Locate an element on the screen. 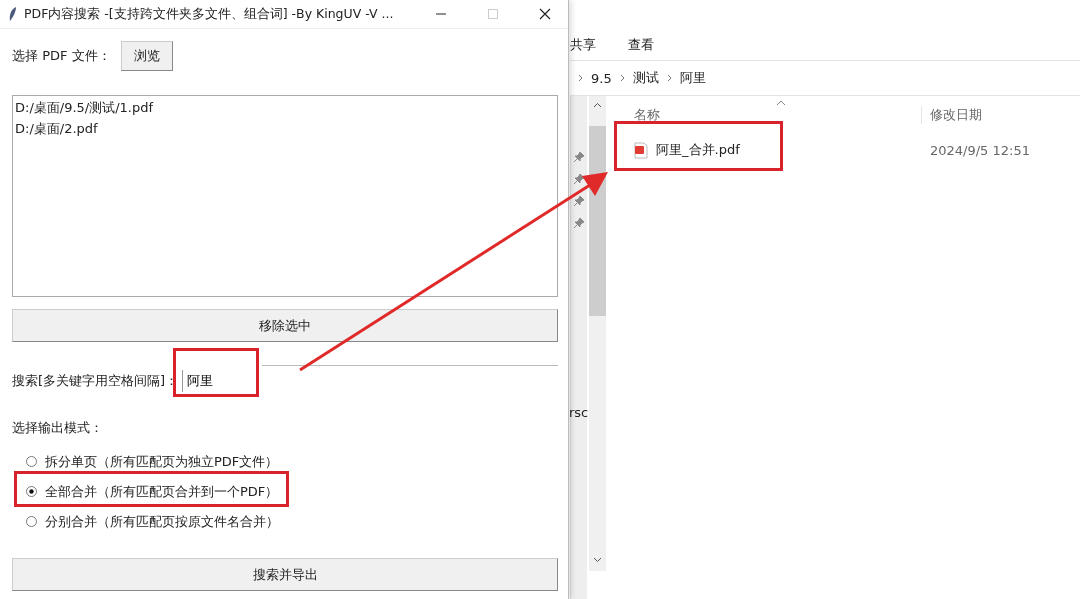 This screenshot has width=1080, height=599. section-label: 选择输出模式： is located at coordinates (58, 428).